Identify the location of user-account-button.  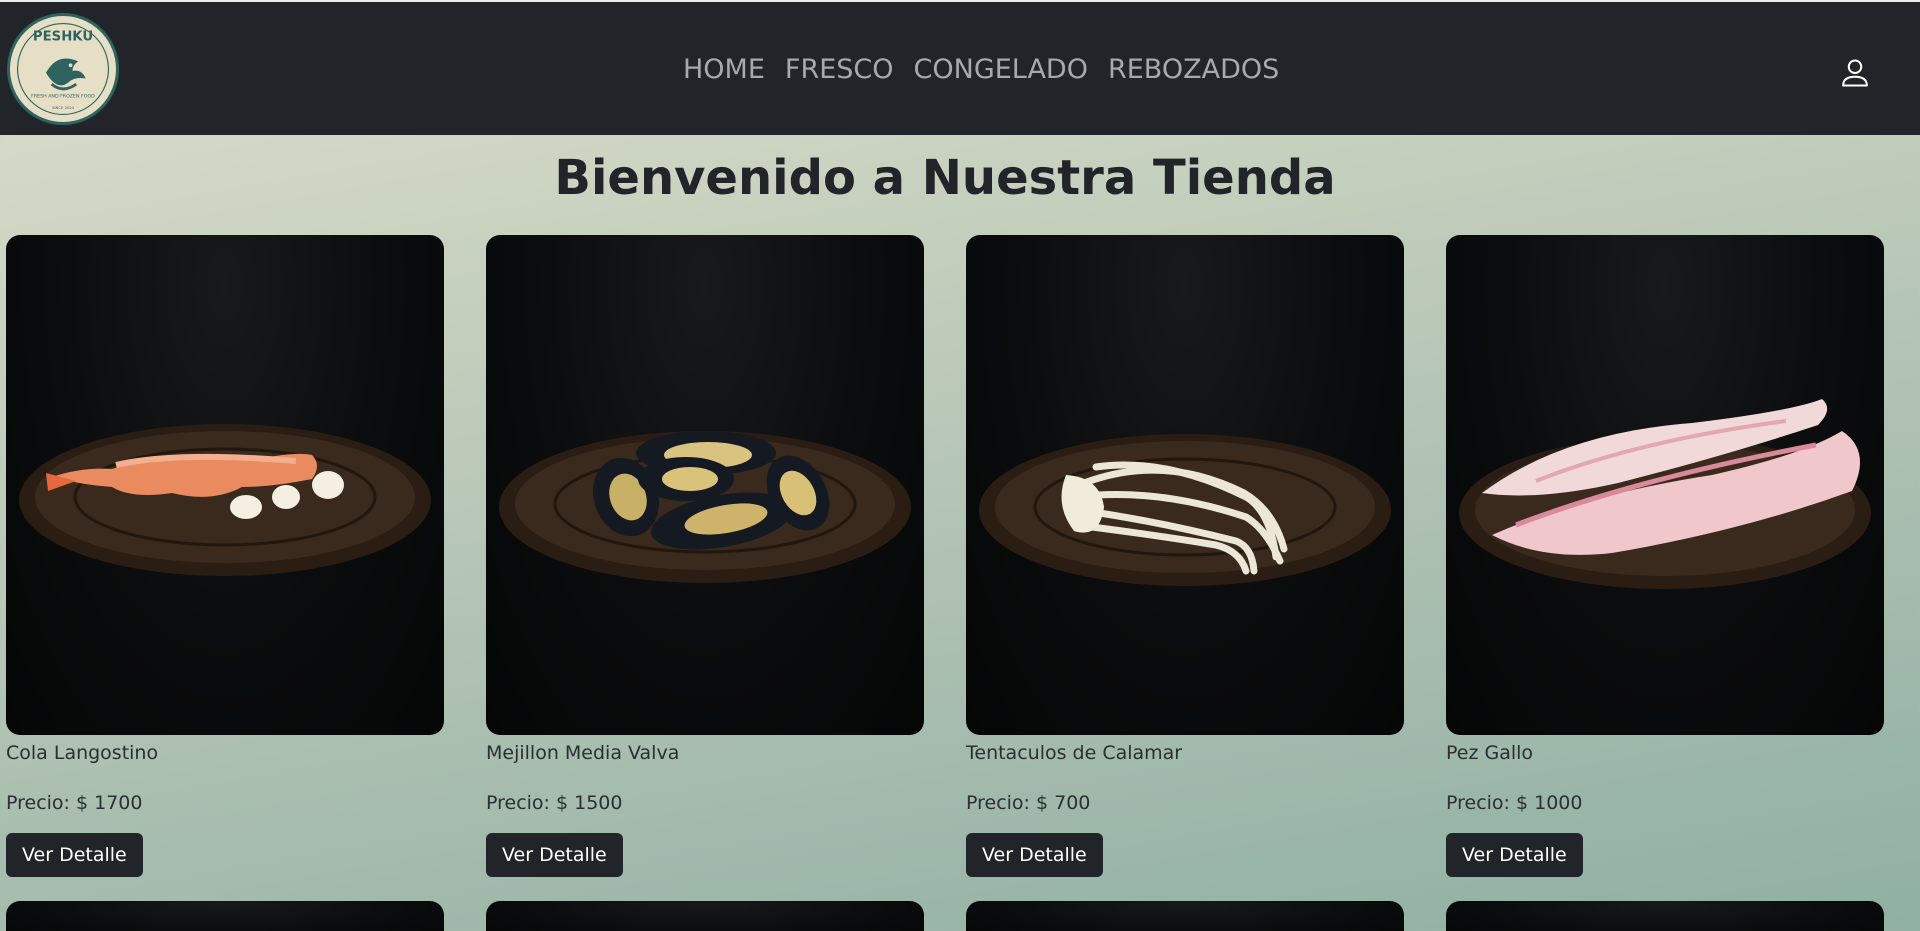
(1855, 73).